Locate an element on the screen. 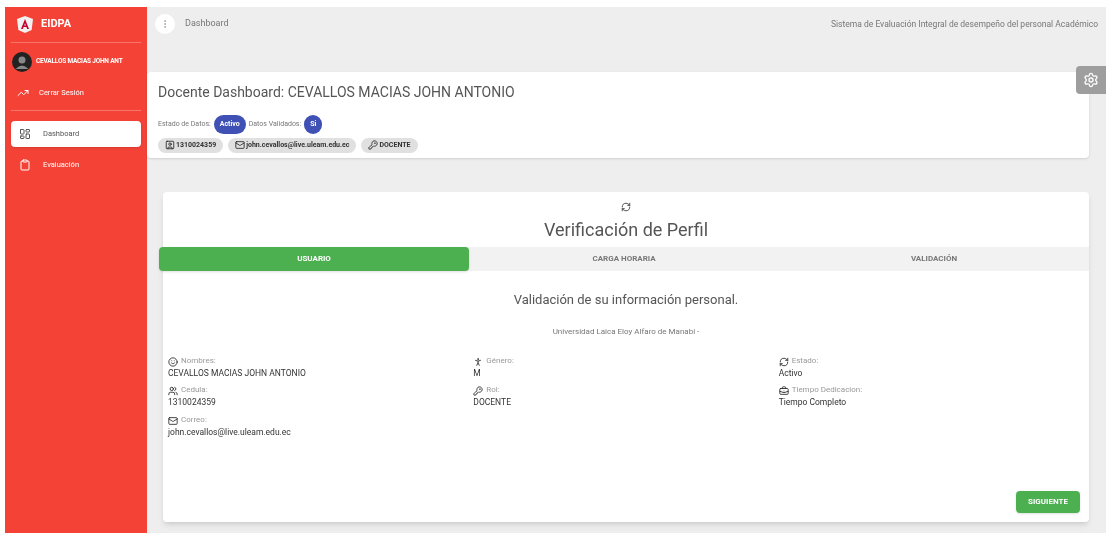 This screenshot has height=533, width=1106. field-label: Cedula: is located at coordinates (194, 390).